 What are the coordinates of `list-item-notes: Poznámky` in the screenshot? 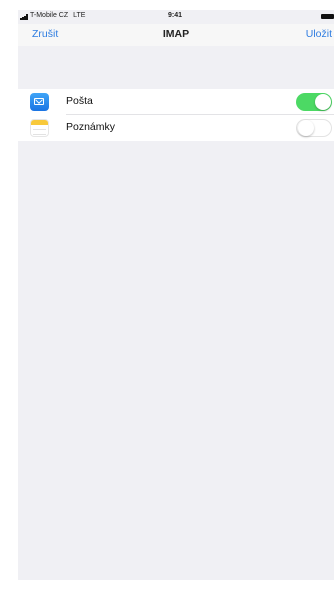 It's located at (176, 128).